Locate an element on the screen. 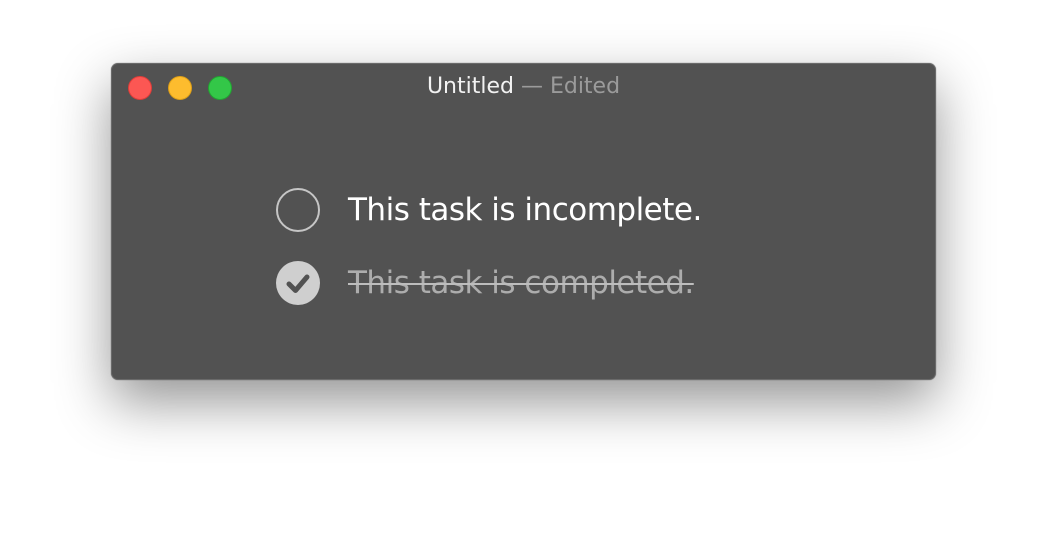  document-name: Untitled is located at coordinates (470, 86).